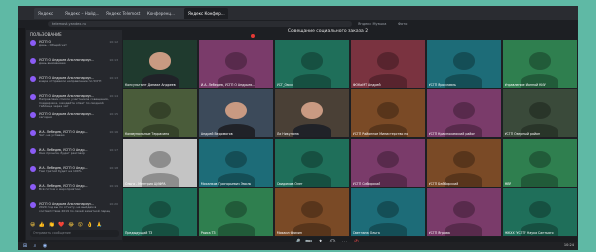 This screenshot has width=596, height=252. What do you see at coordinates (236, 113) in the screenshot?
I see `participant-tile: Андрей Ведомогов` at bounding box center [236, 113].